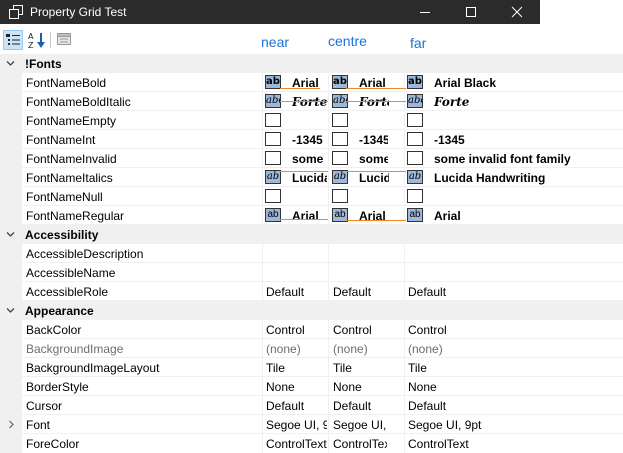  Describe the element at coordinates (524, 216) in the screenshot. I see `value-far: Arial` at that location.